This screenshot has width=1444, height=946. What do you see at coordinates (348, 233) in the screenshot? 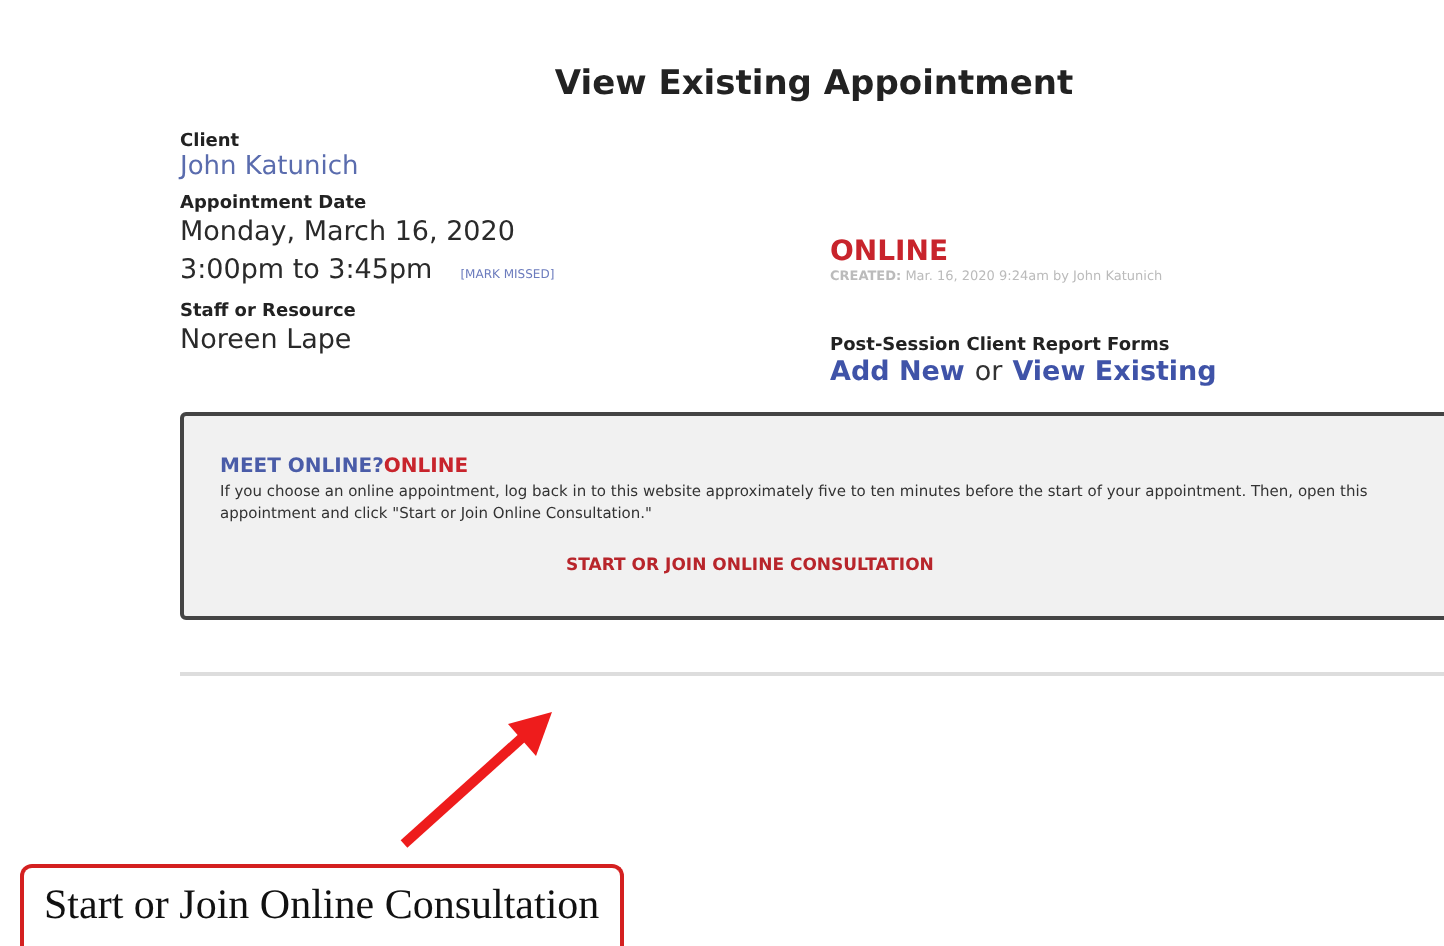
I see `appointment-date: Monday, March 16, 2020` at bounding box center [348, 233].